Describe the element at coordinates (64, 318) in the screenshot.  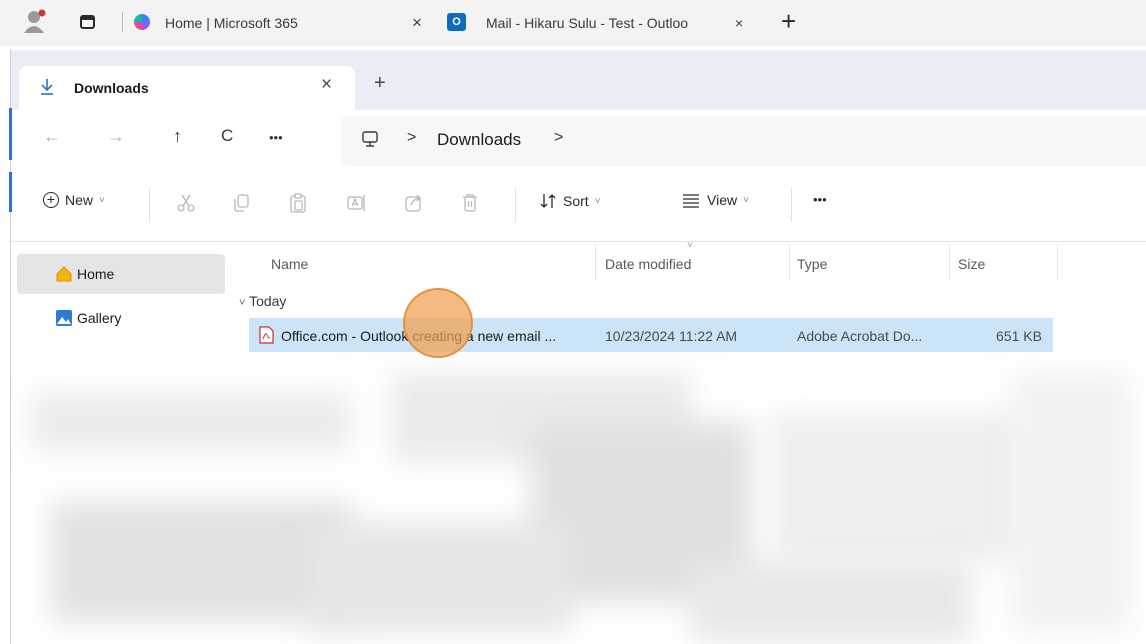
I see `gallery-icon` at that location.